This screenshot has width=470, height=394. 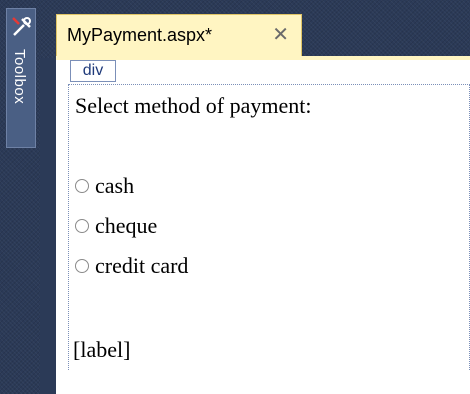 What do you see at coordinates (142, 265) in the screenshot?
I see `radio-label-credit-card: credit card` at bounding box center [142, 265].